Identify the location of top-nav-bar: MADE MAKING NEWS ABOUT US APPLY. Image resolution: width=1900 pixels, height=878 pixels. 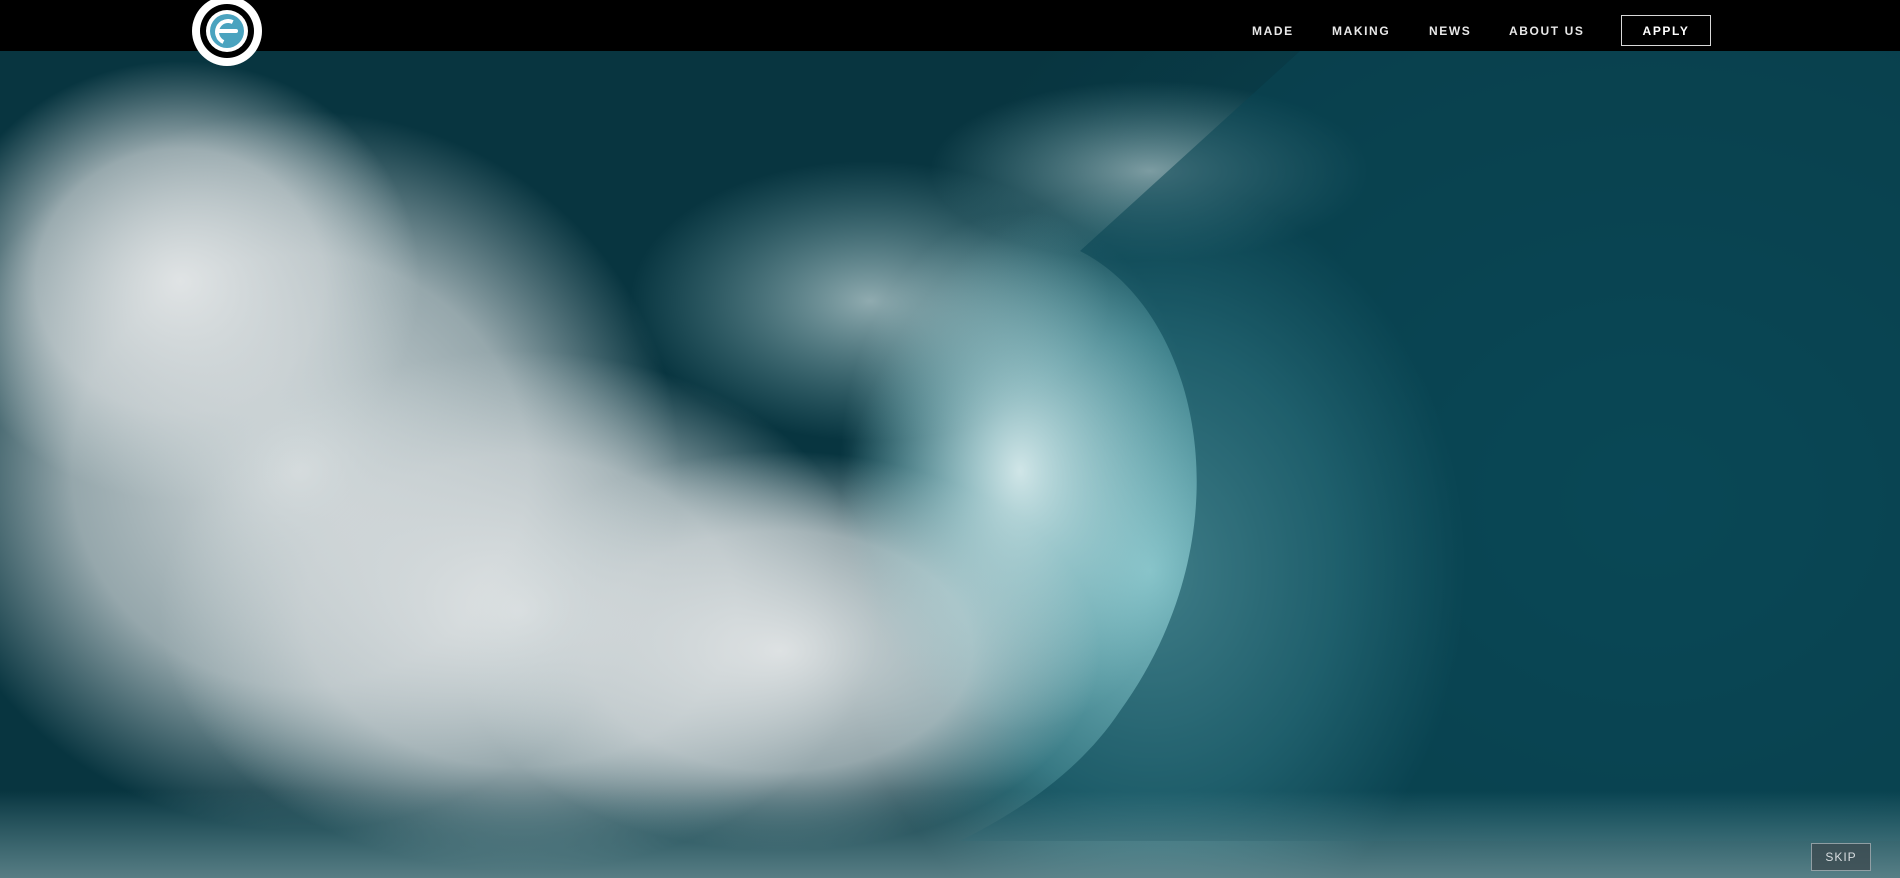
(950, 25).